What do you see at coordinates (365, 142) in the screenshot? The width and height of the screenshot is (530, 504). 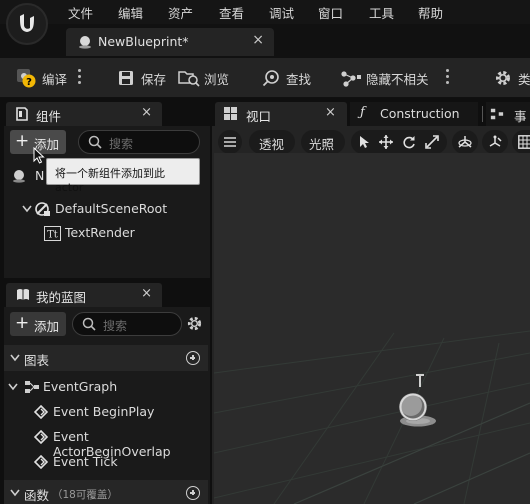 I see `select-cursor-icon` at bounding box center [365, 142].